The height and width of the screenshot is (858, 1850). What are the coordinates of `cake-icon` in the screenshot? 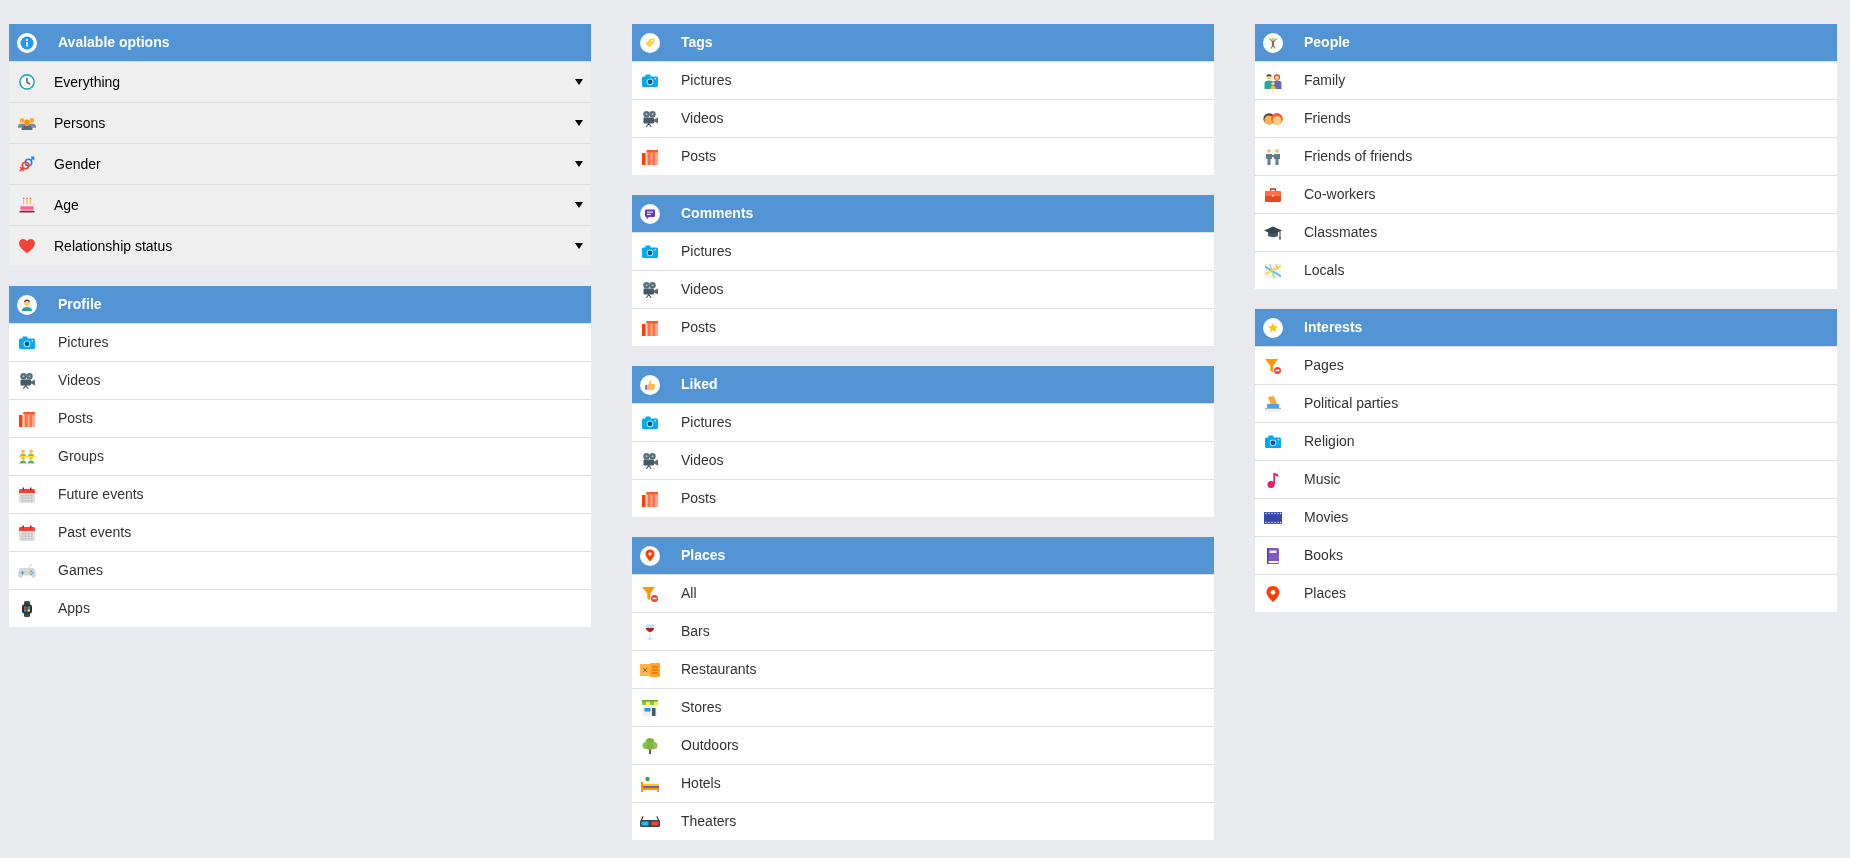 It's located at (27, 205).